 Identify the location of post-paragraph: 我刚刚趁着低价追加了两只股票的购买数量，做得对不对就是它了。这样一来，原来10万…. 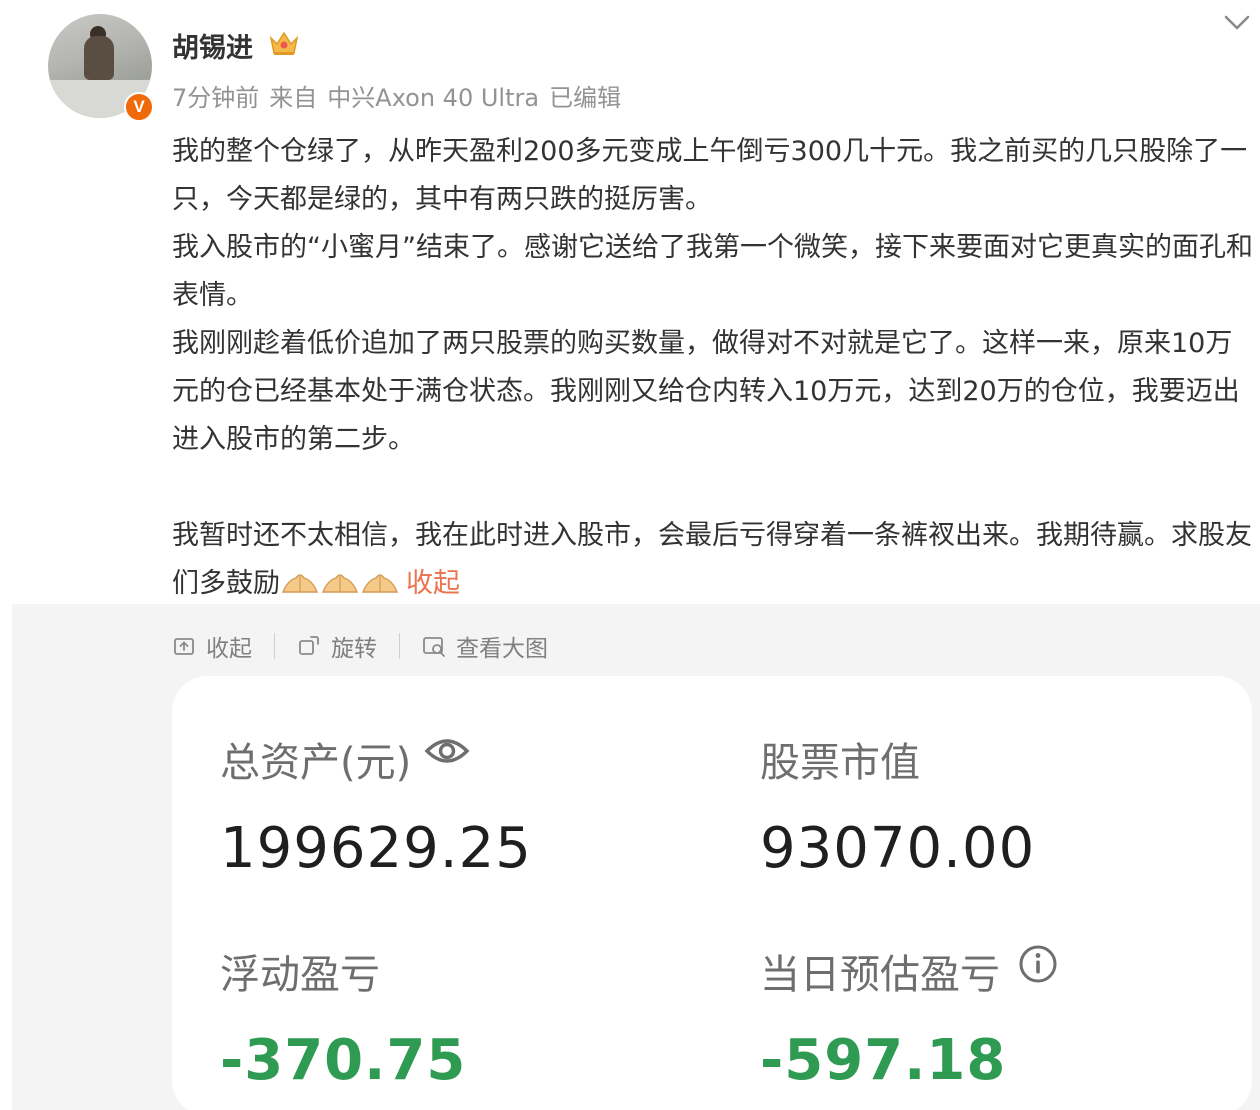
(706, 391).